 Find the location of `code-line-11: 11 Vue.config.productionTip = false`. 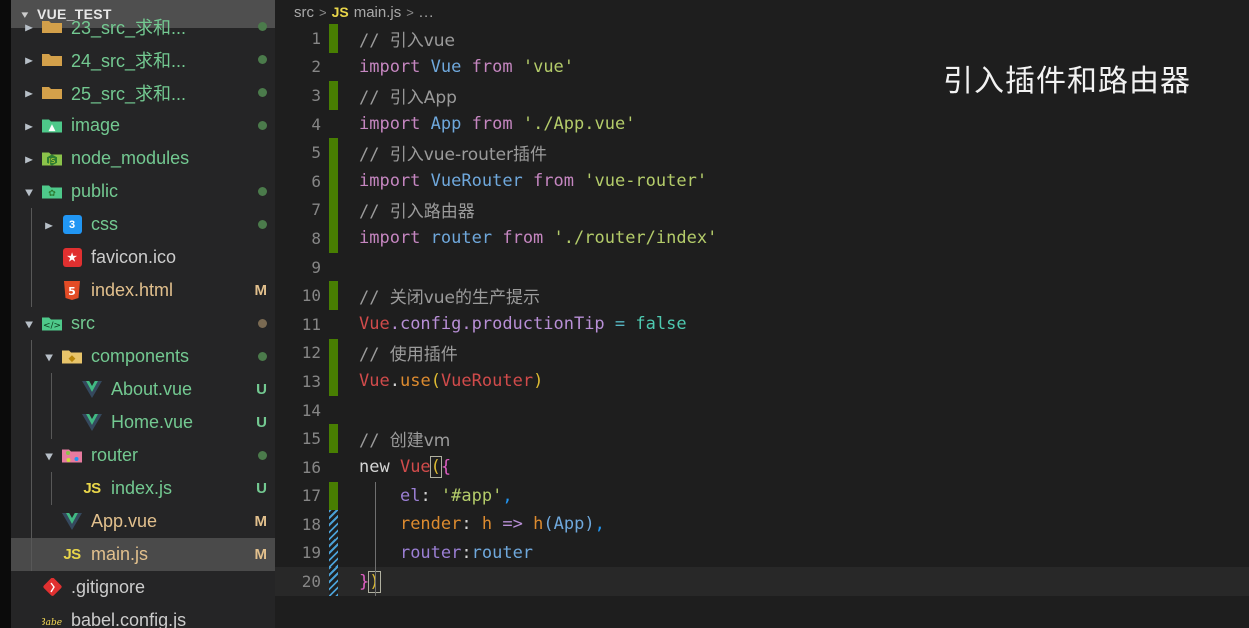

code-line-11: 11 Vue.config.productionTip = false is located at coordinates (762, 324).